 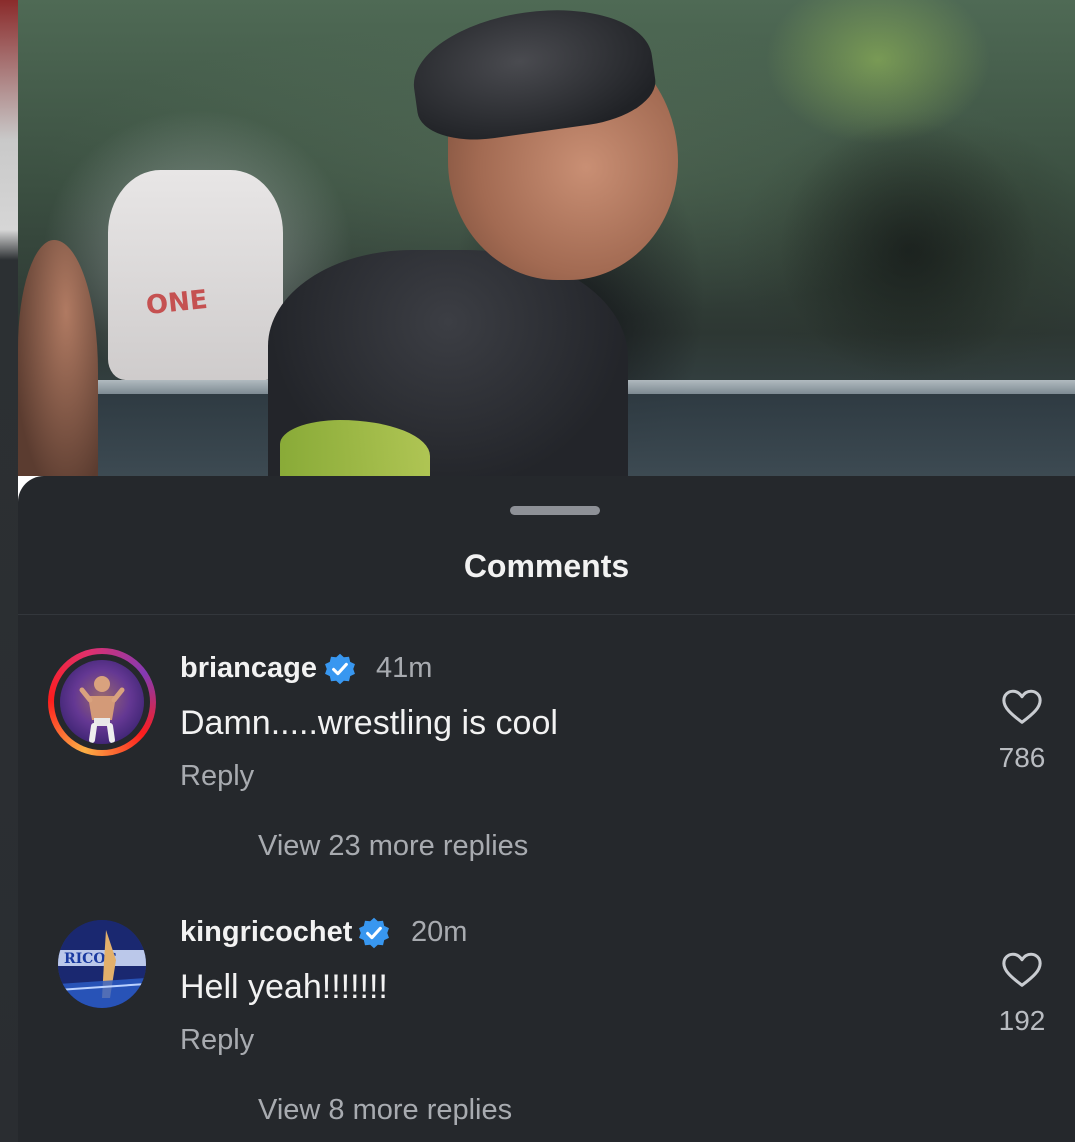 I want to click on divider, so click(x=546, y=614).